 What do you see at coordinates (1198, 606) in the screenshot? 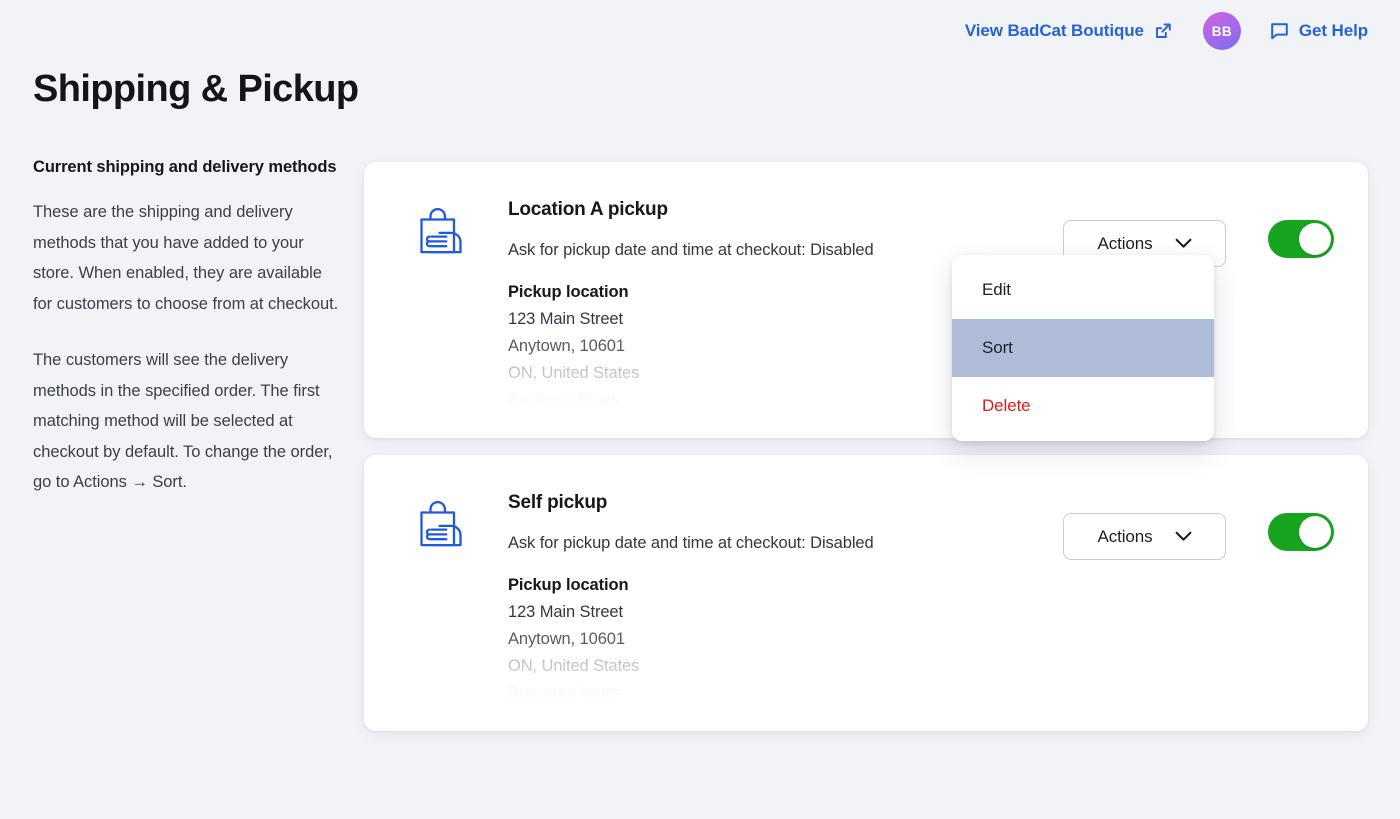
I see `method-controls: Actions` at bounding box center [1198, 606].